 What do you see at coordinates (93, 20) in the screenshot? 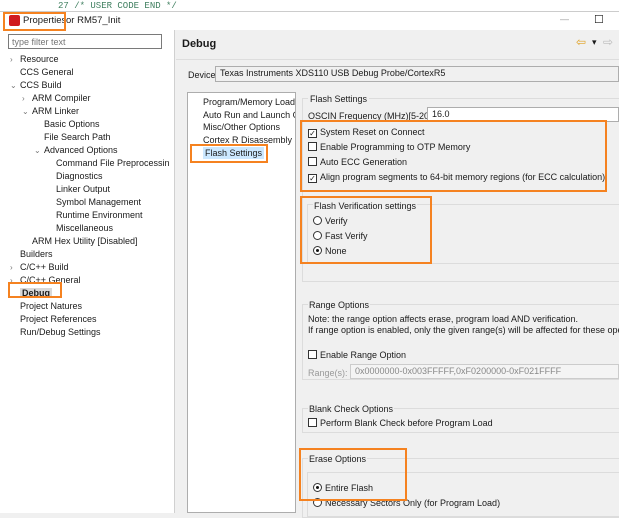
I see `window-title-suffix: or RM57_Init` at bounding box center [93, 20].